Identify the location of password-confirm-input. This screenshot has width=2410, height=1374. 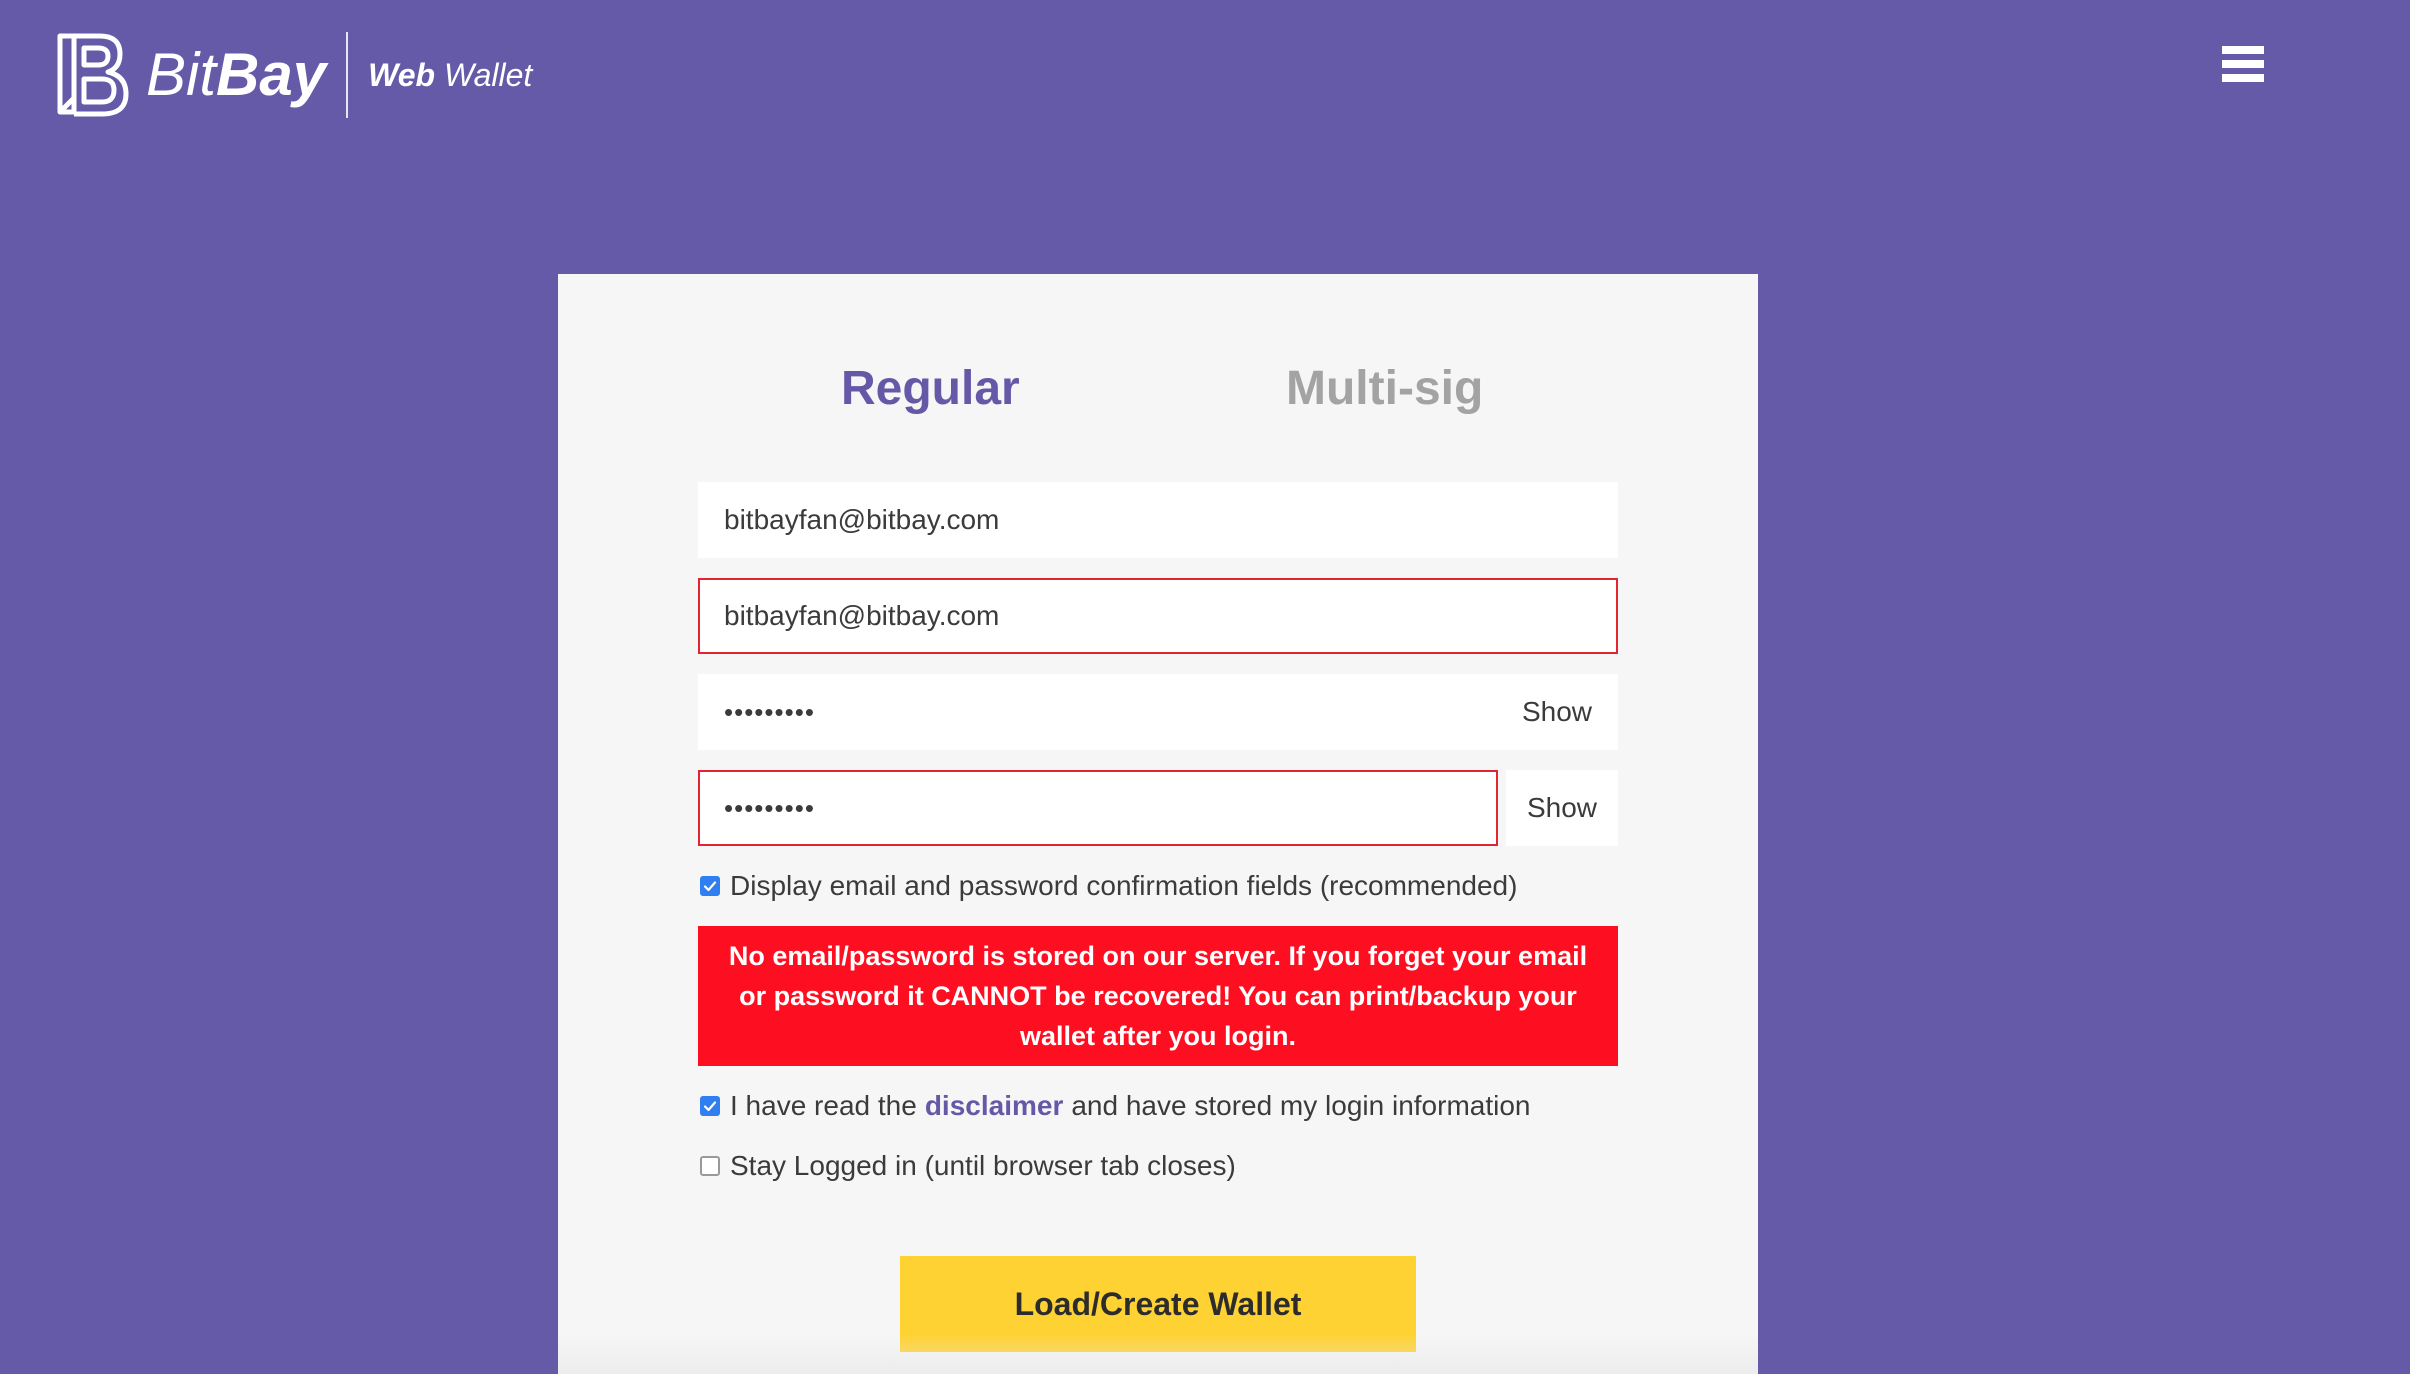
(1098, 808).